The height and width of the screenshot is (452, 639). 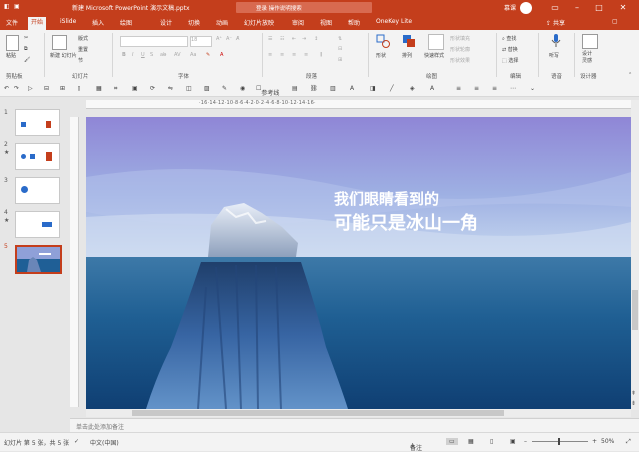 What do you see at coordinates (590, 41) in the screenshot?
I see `designer-icon` at bounding box center [590, 41].